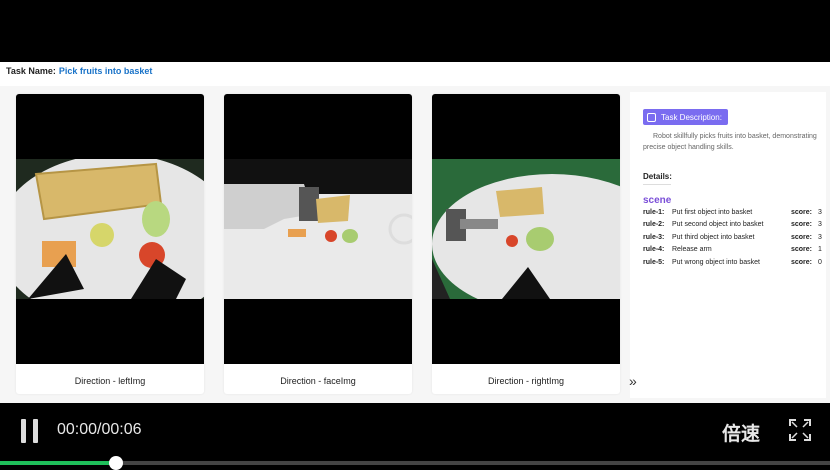 Image resolution: width=830 pixels, height=470 pixels. What do you see at coordinates (31, 71) in the screenshot?
I see `task-name-label: Task Name:` at bounding box center [31, 71].